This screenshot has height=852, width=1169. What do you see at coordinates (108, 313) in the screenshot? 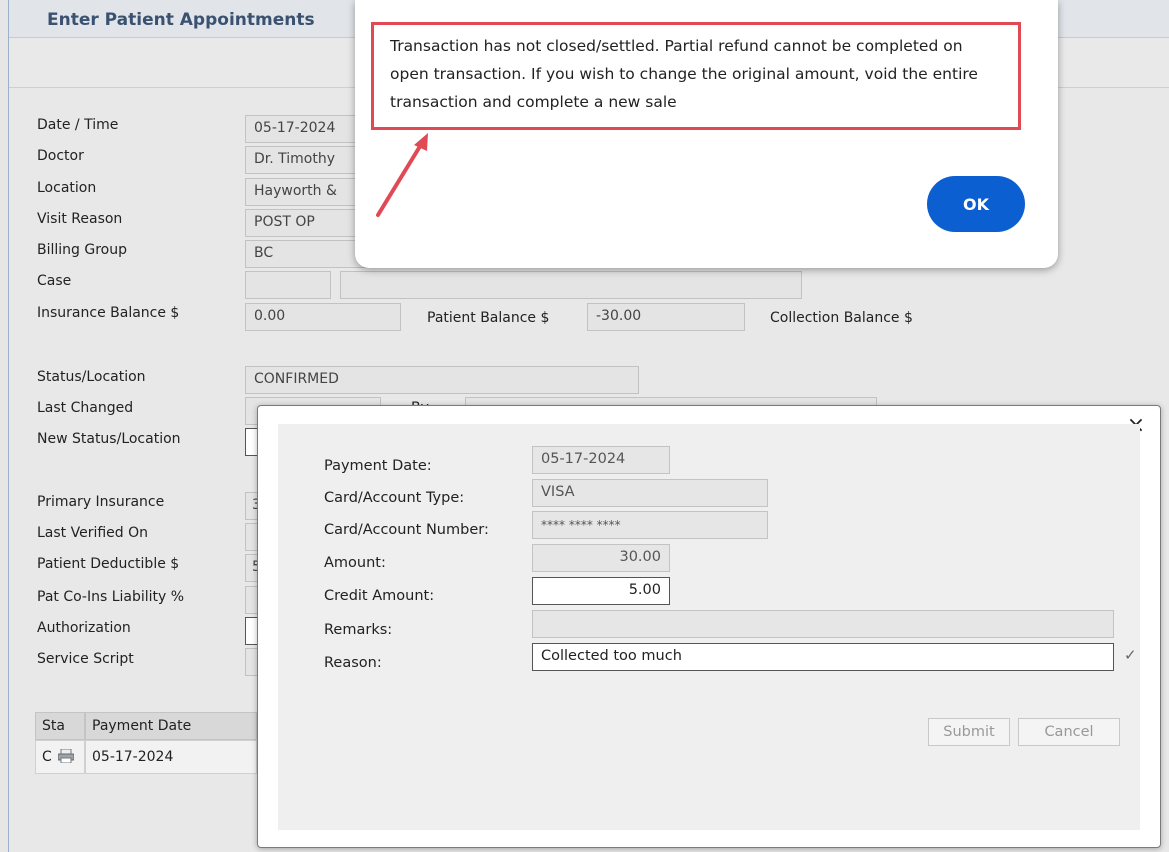
I see `insurance-balance-label: Insurance Balance $` at bounding box center [108, 313].